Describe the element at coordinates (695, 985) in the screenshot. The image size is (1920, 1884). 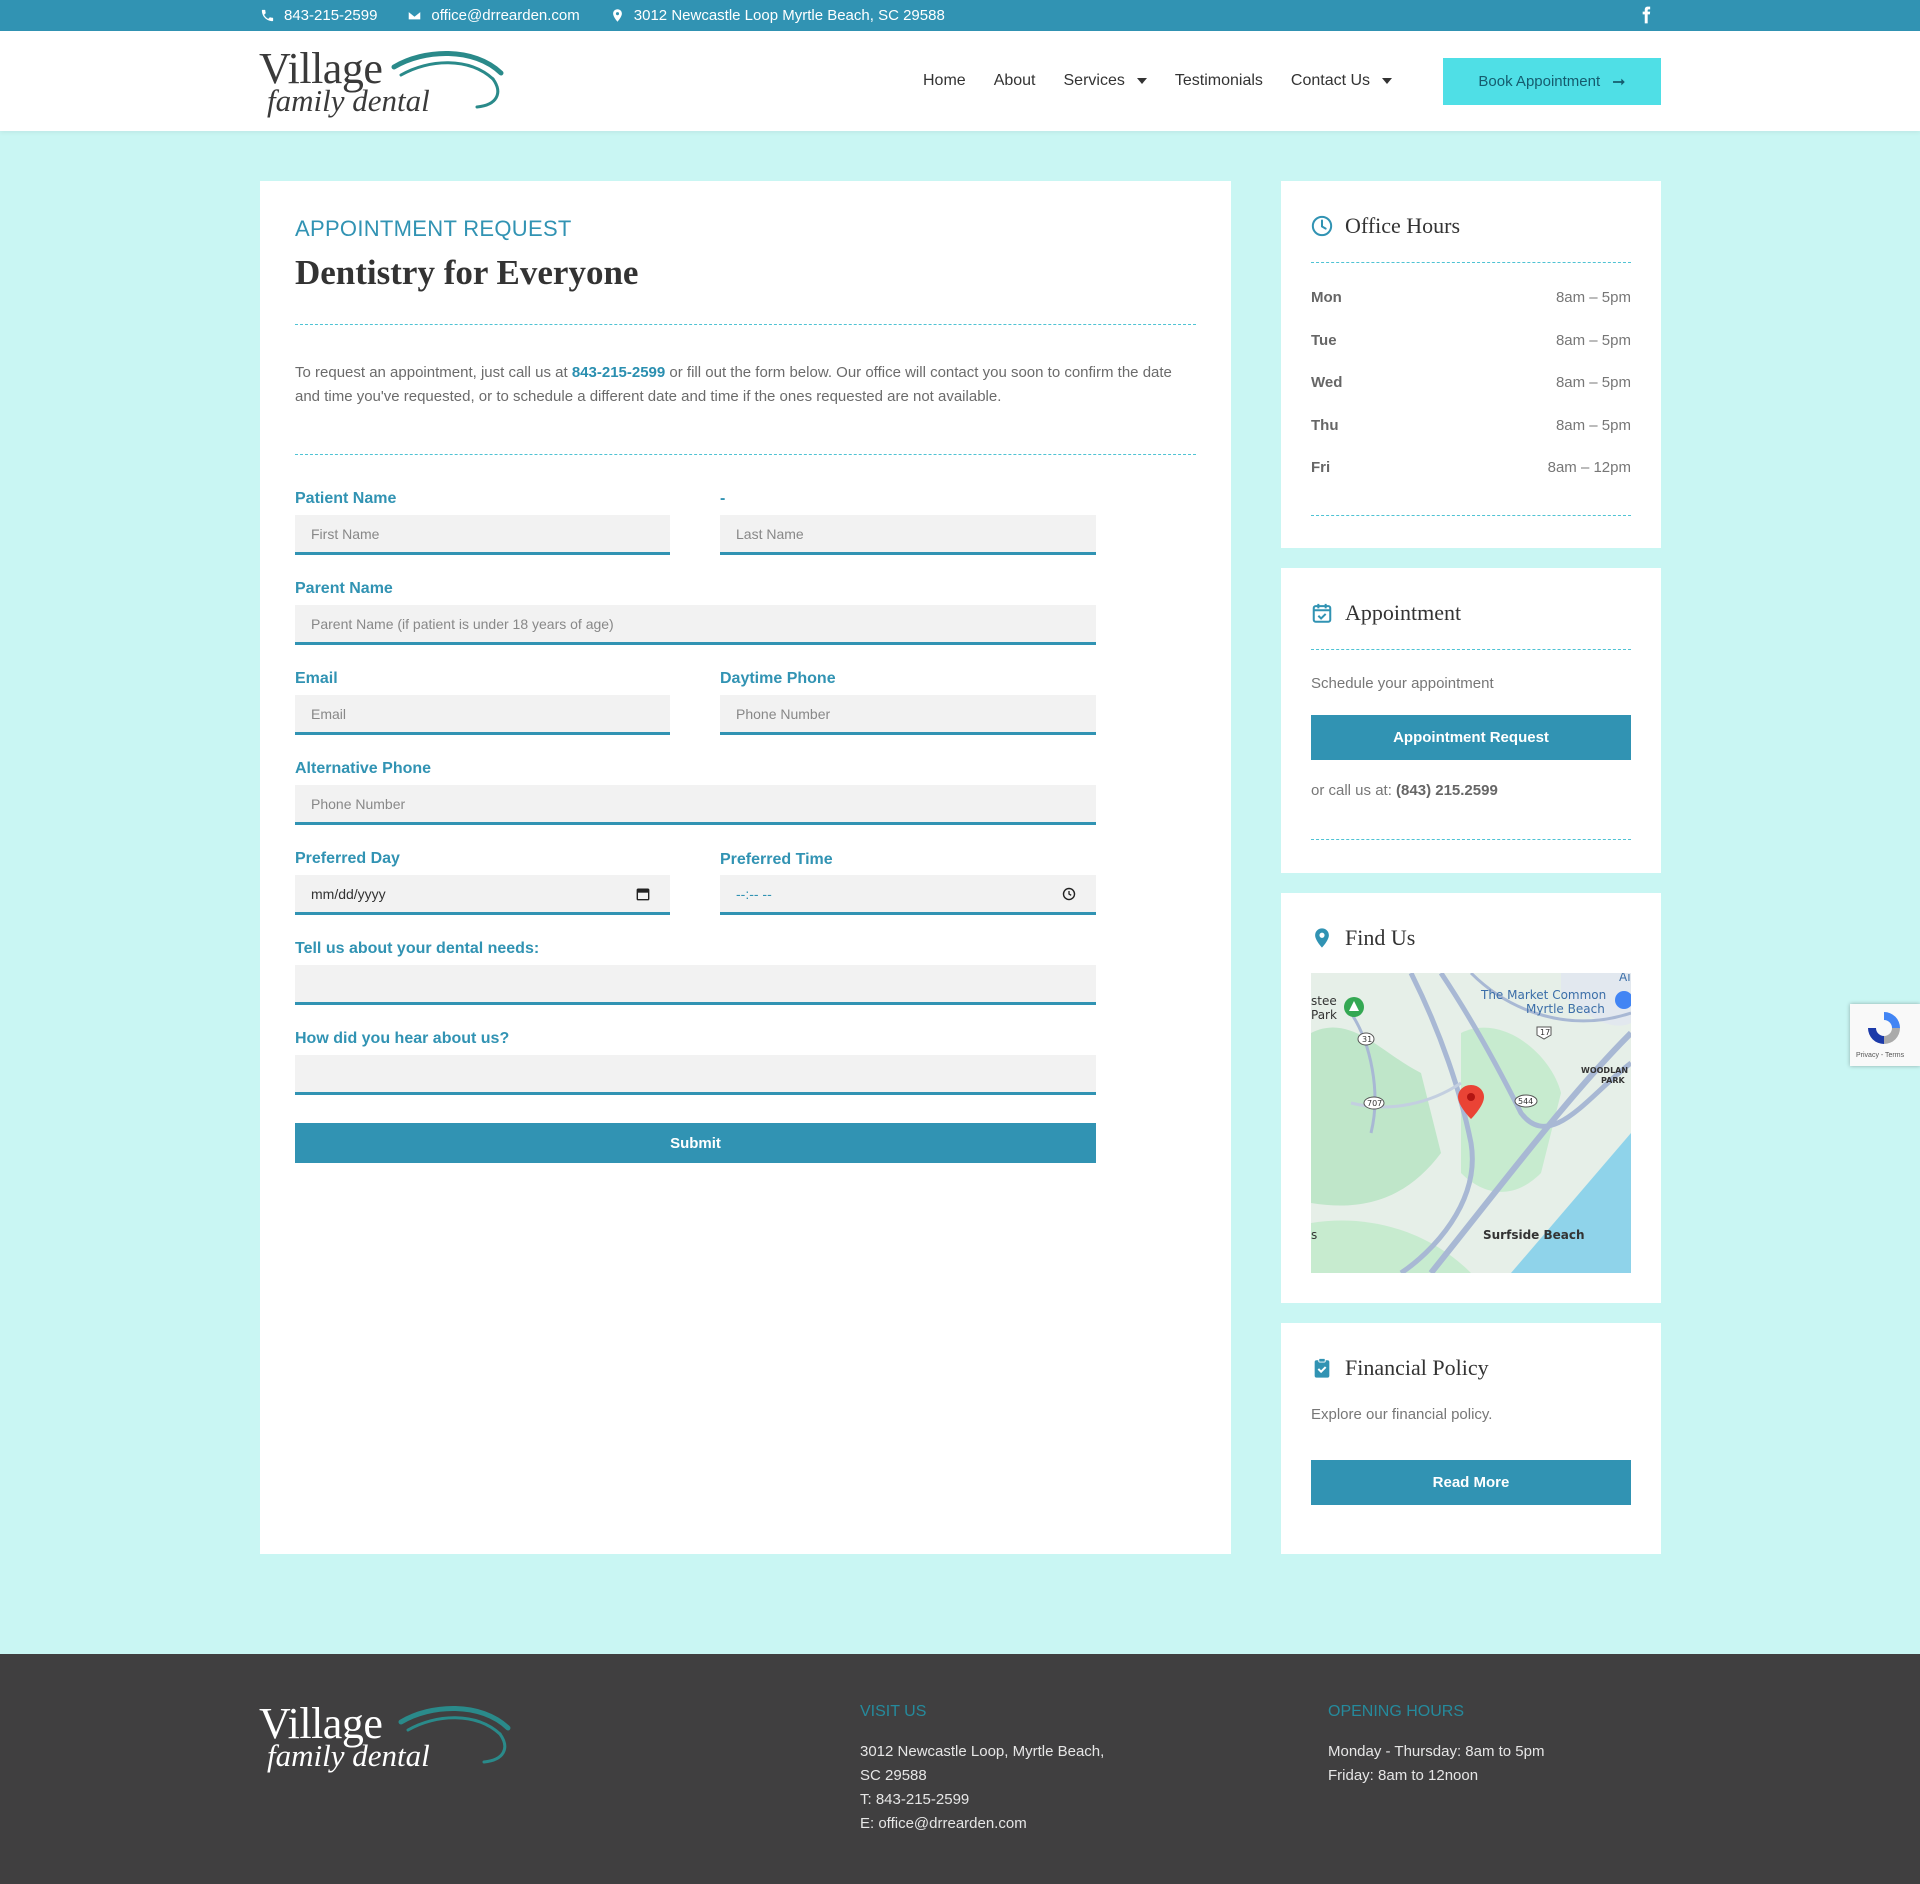
I see `dental-needs-input` at that location.